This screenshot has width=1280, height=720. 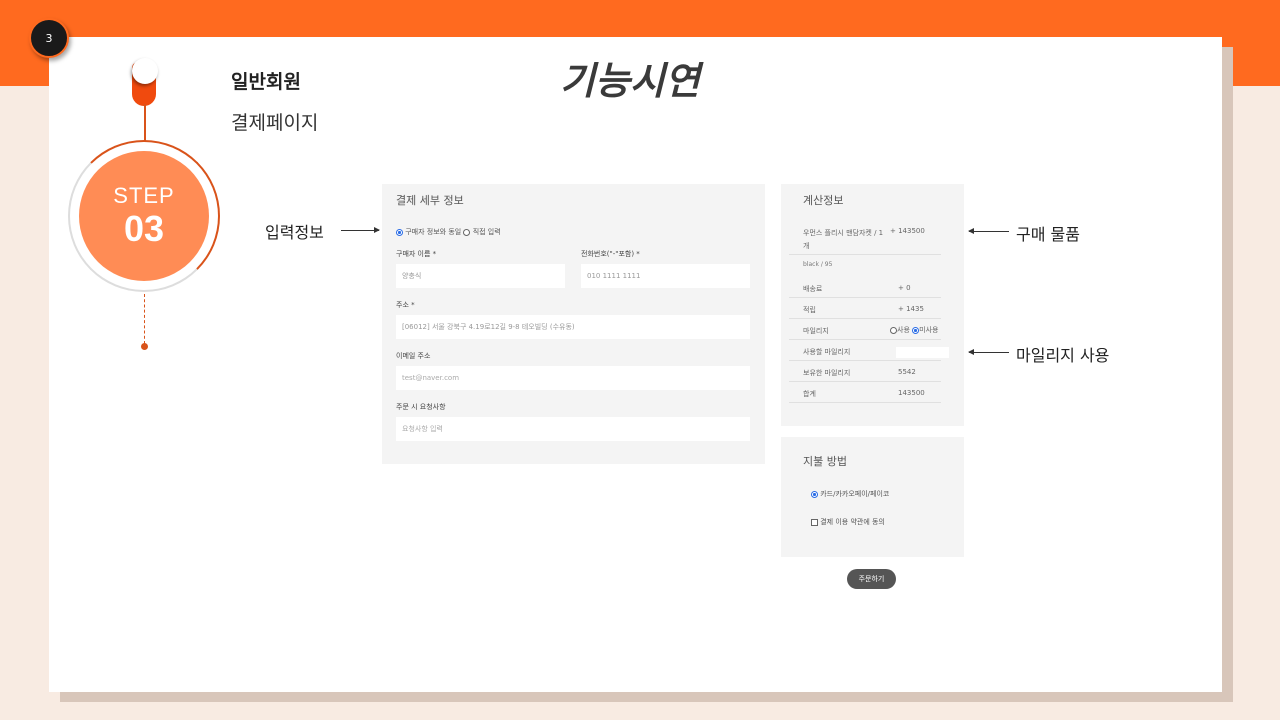 What do you see at coordinates (865, 289) in the screenshot?
I see `shipping-row: 배송료 + 0` at bounding box center [865, 289].